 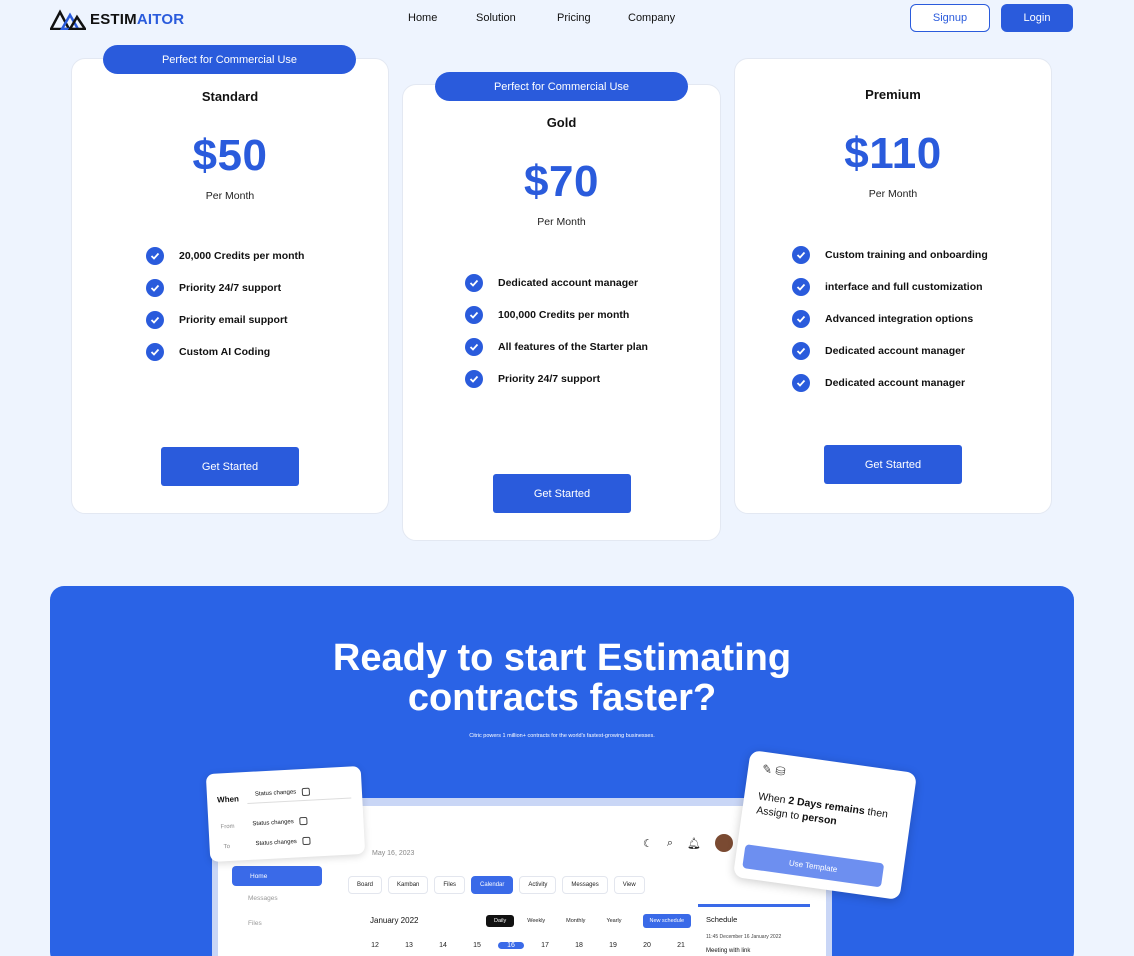 What do you see at coordinates (500, 921) in the screenshot?
I see `view-daily: Daily` at bounding box center [500, 921].